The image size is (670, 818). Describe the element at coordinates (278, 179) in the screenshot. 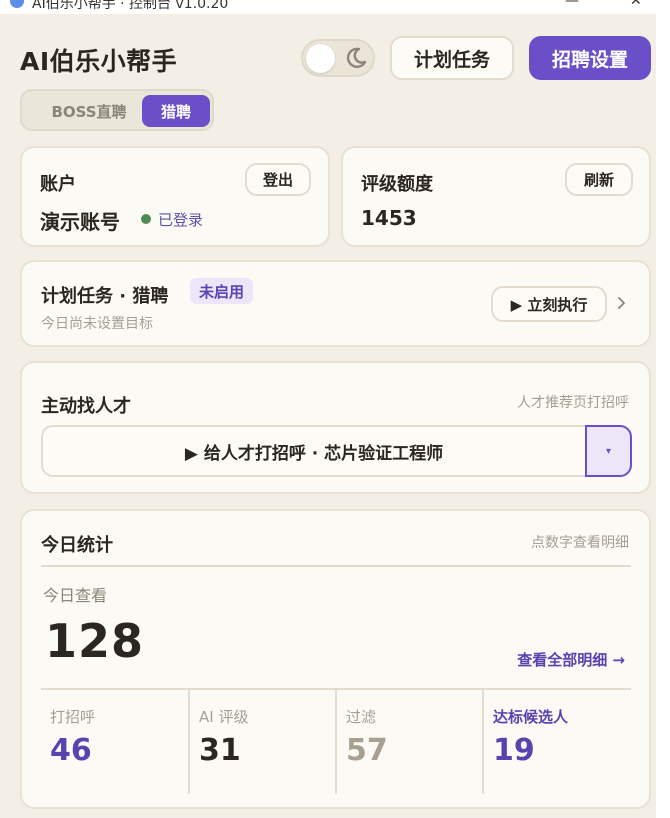

I see `logout-button: 登出` at that location.